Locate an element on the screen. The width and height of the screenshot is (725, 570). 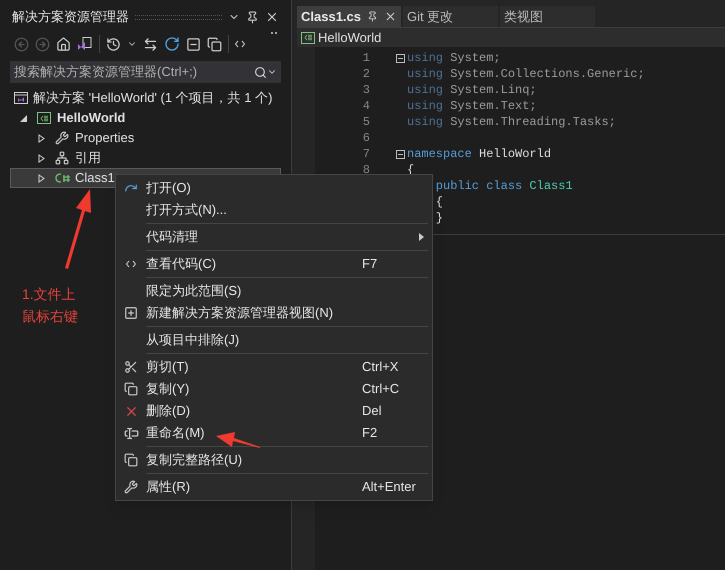
code-line: using System.Text; is located at coordinates (472, 106).